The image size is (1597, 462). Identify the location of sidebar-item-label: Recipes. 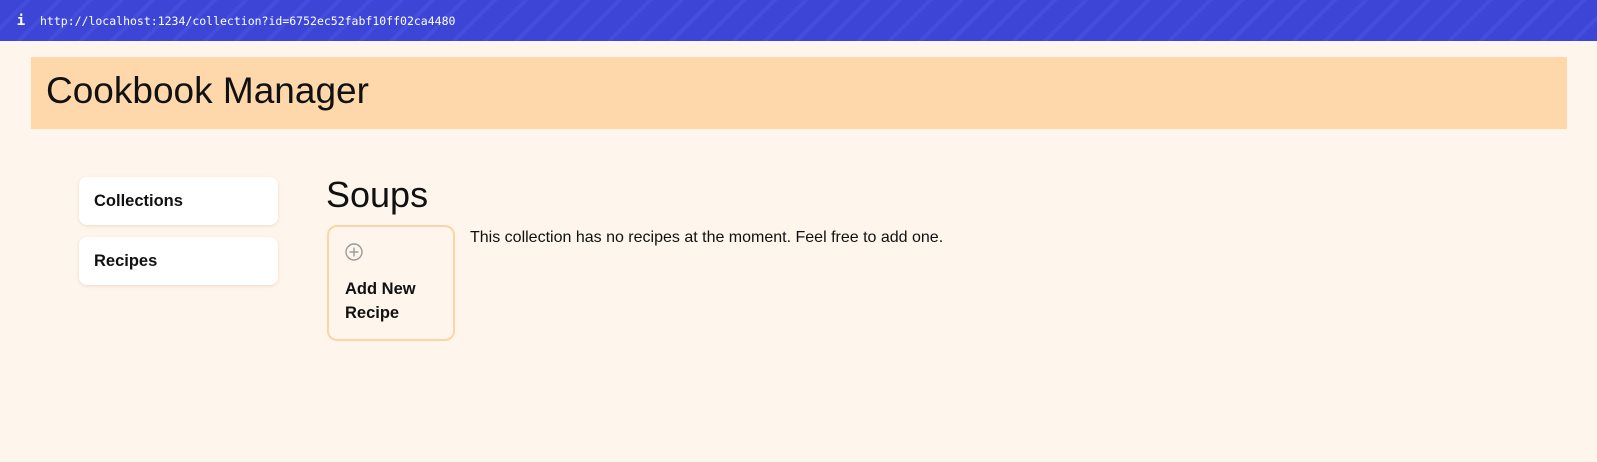
(126, 260).